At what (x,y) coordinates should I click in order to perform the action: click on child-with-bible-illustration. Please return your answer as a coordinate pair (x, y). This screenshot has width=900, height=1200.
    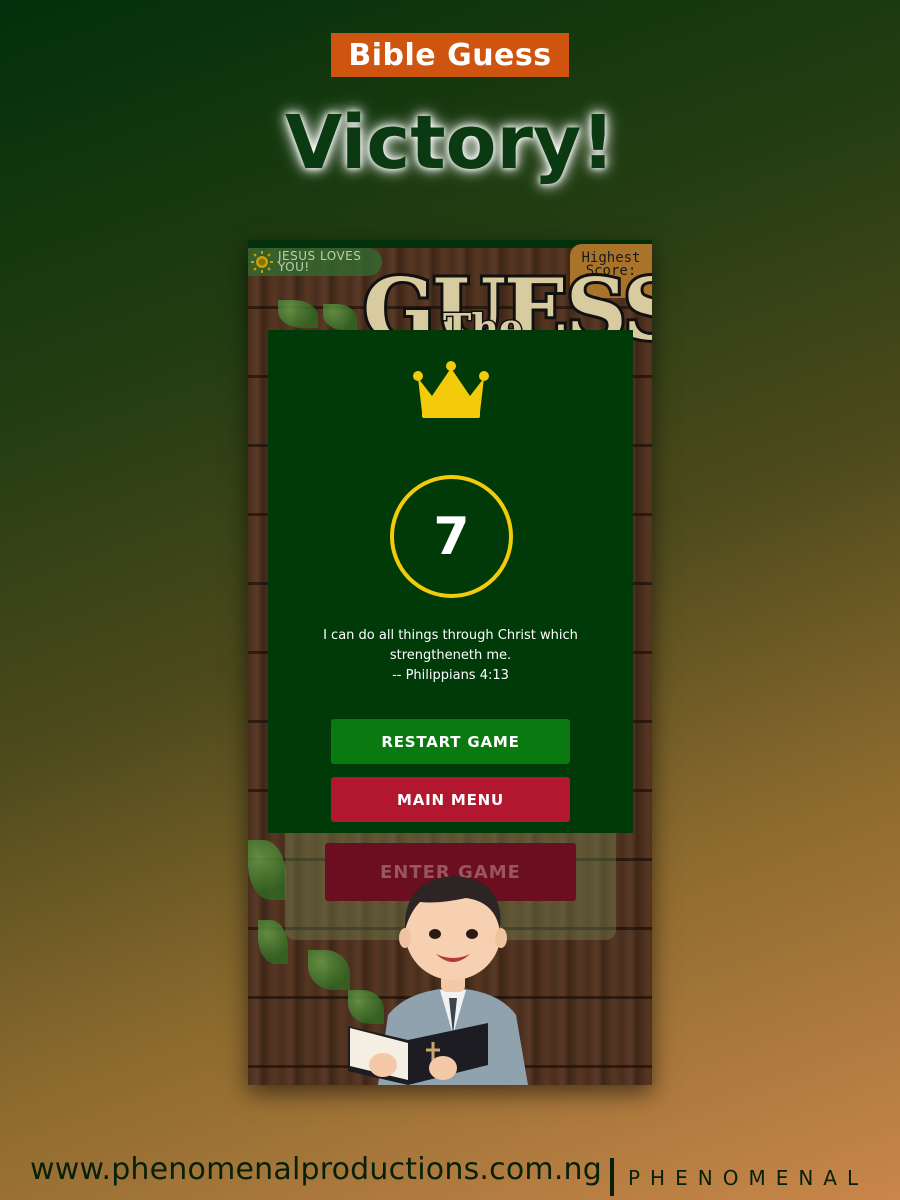
    Looking at the image, I should click on (438, 980).